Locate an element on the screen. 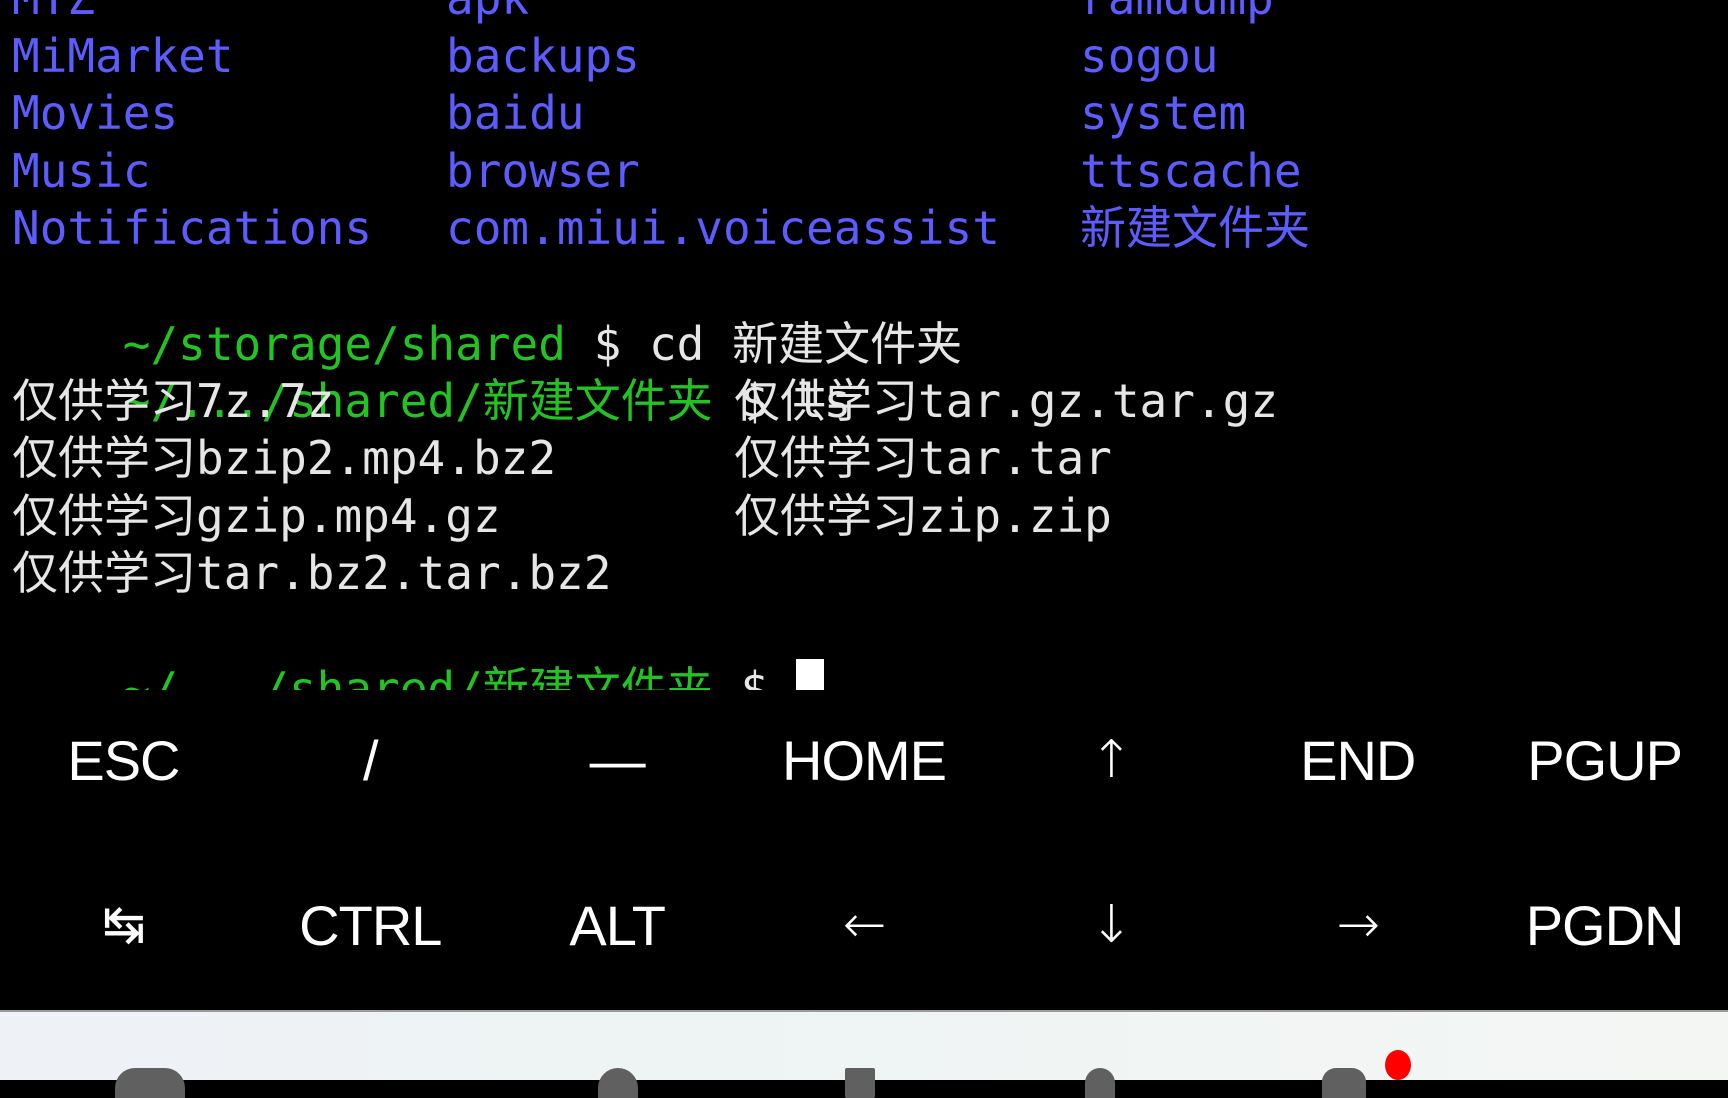 The height and width of the screenshot is (1098, 1728). file-entry: 仅供学习gzip.mp4.gz is located at coordinates (256, 516).